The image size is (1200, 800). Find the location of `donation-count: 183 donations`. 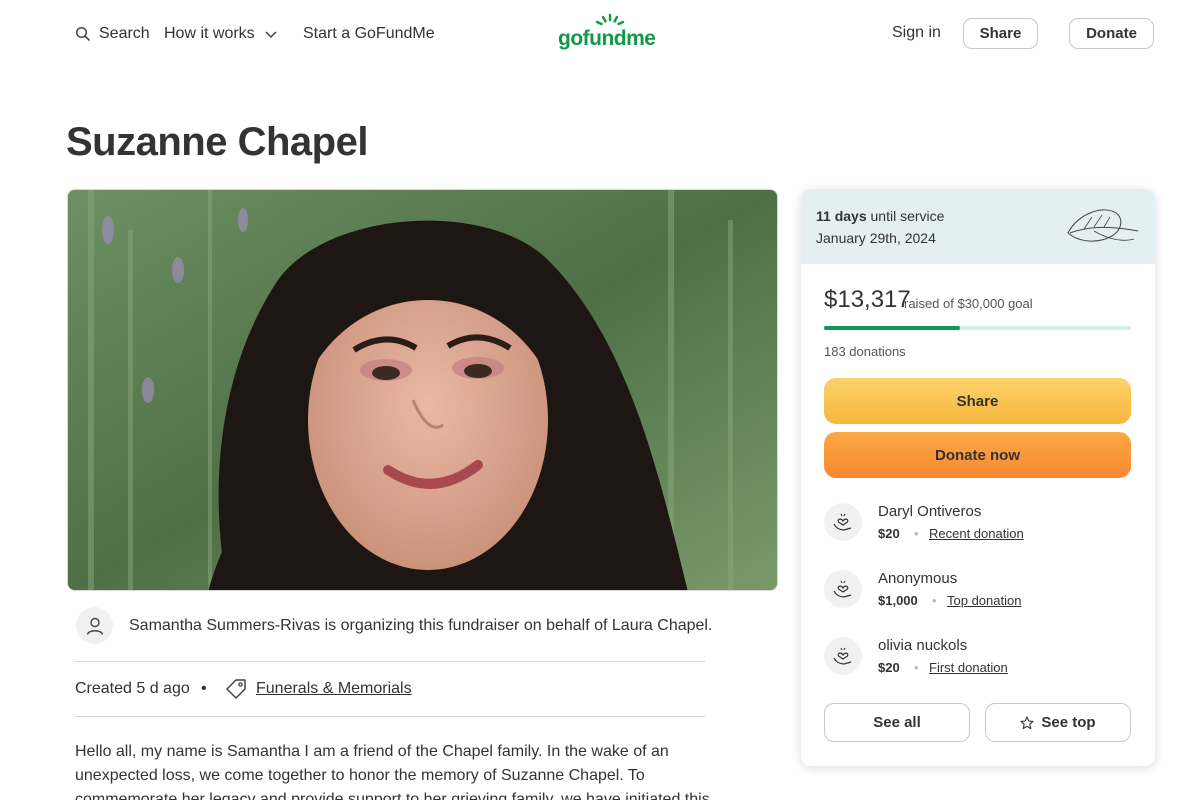

donation-count: 183 donations is located at coordinates (865, 351).